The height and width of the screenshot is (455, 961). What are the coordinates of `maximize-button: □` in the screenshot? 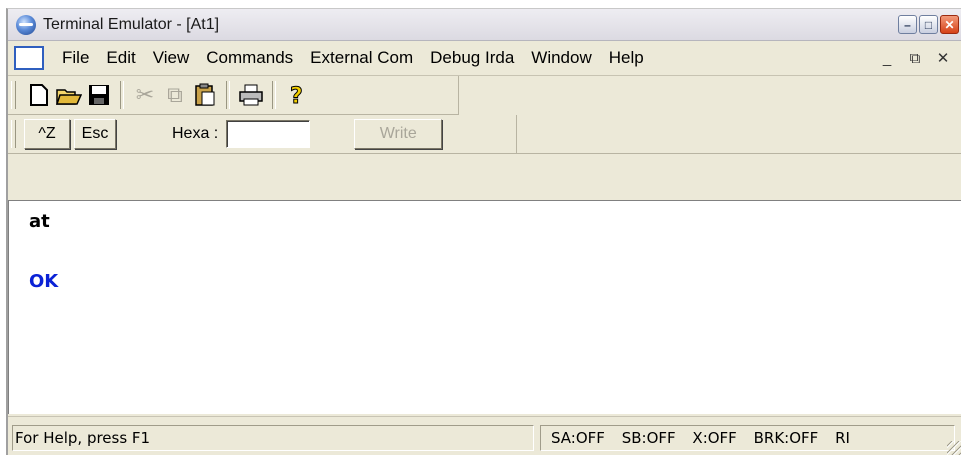 It's located at (928, 24).